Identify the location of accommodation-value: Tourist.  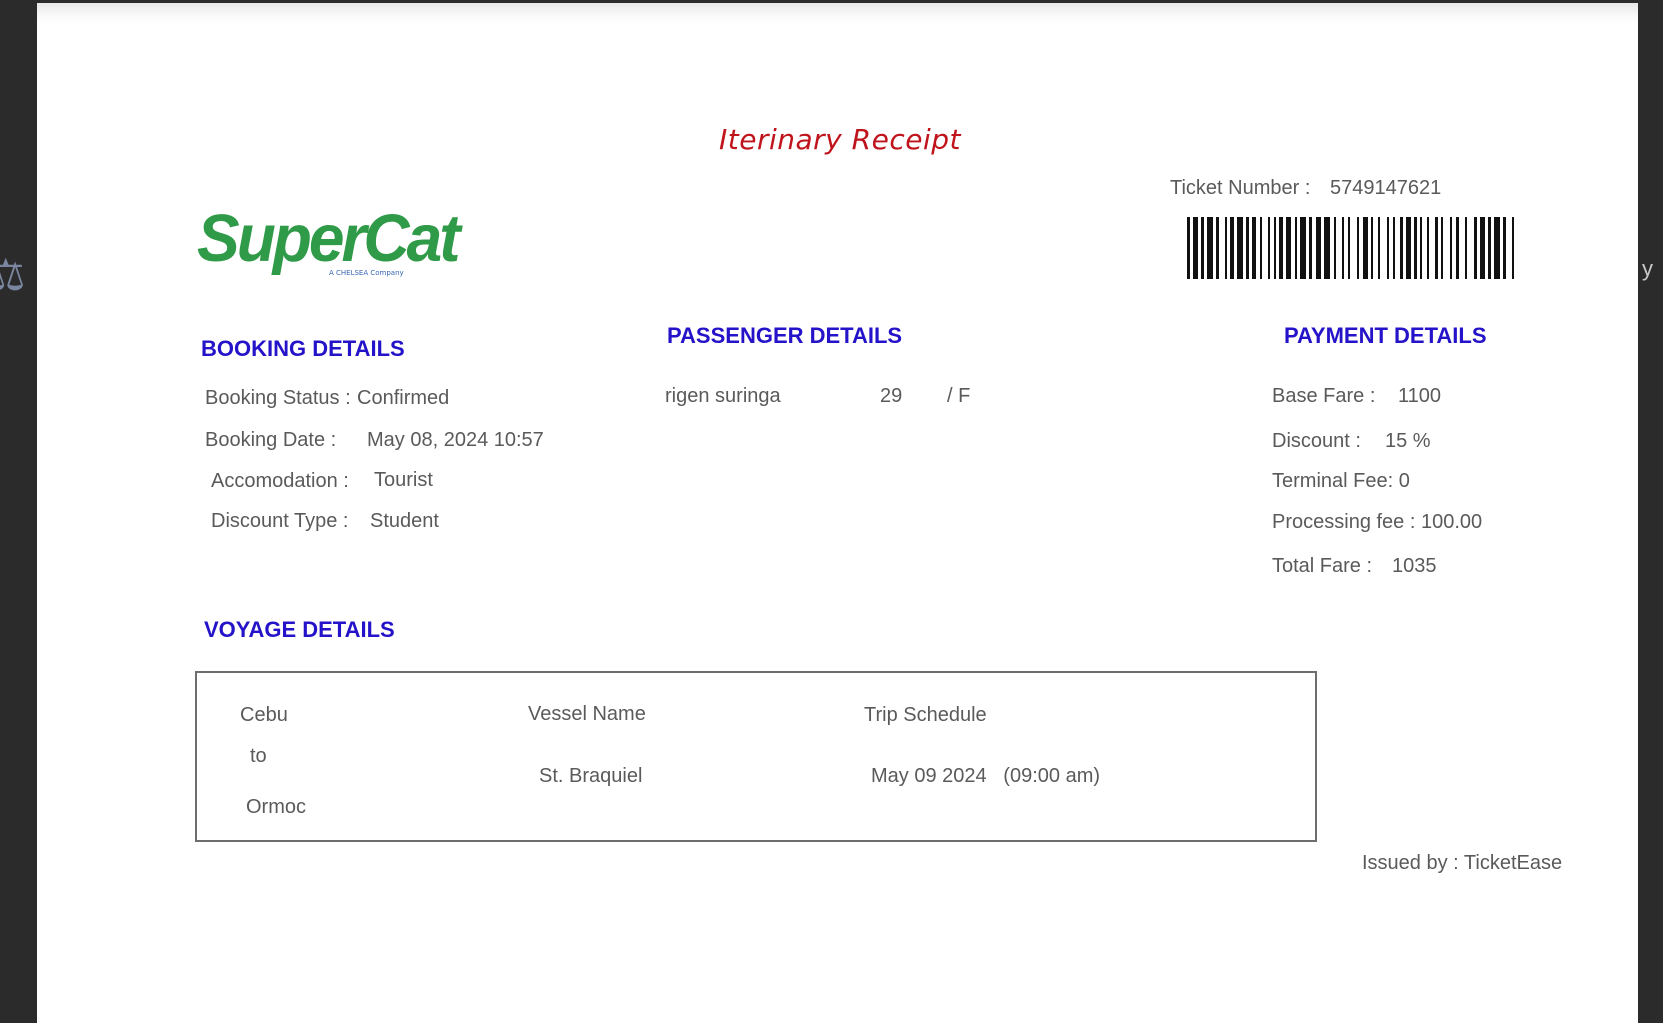
(403, 480).